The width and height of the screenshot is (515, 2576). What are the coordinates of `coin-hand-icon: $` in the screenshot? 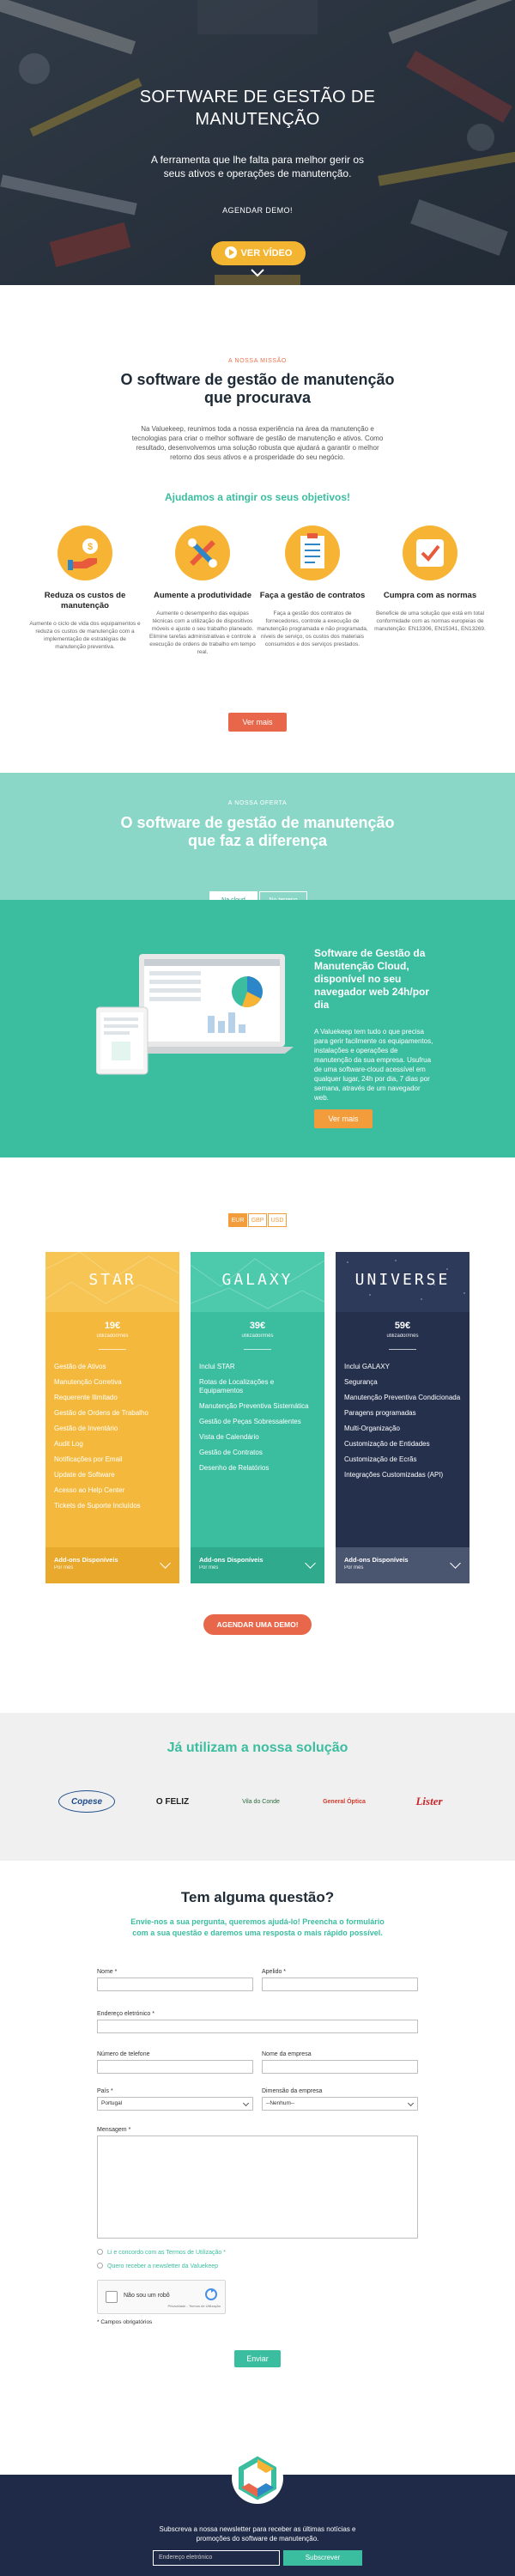 It's located at (85, 553).